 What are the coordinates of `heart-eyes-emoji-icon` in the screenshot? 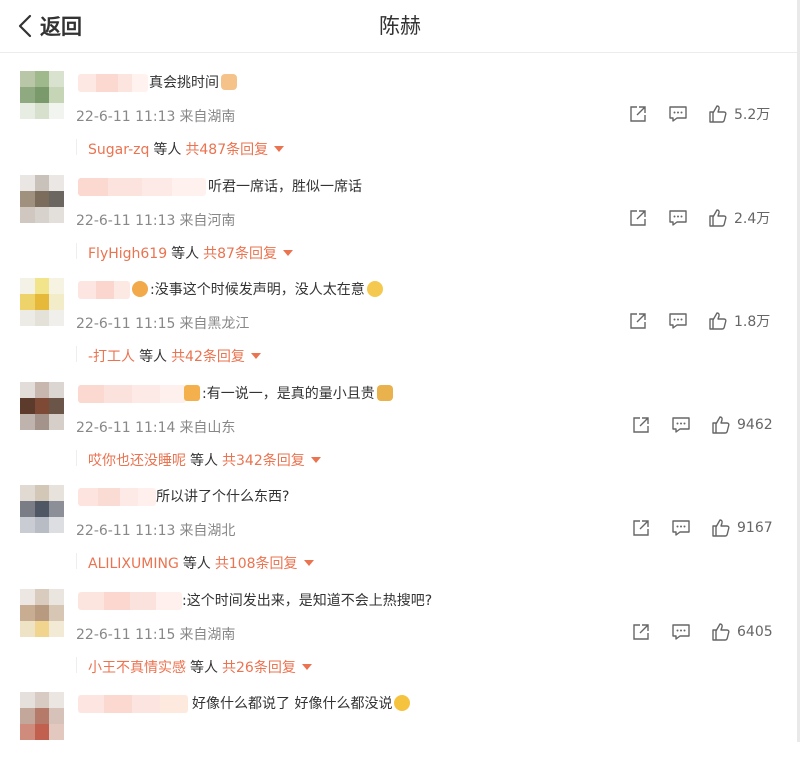 It's located at (140, 289).